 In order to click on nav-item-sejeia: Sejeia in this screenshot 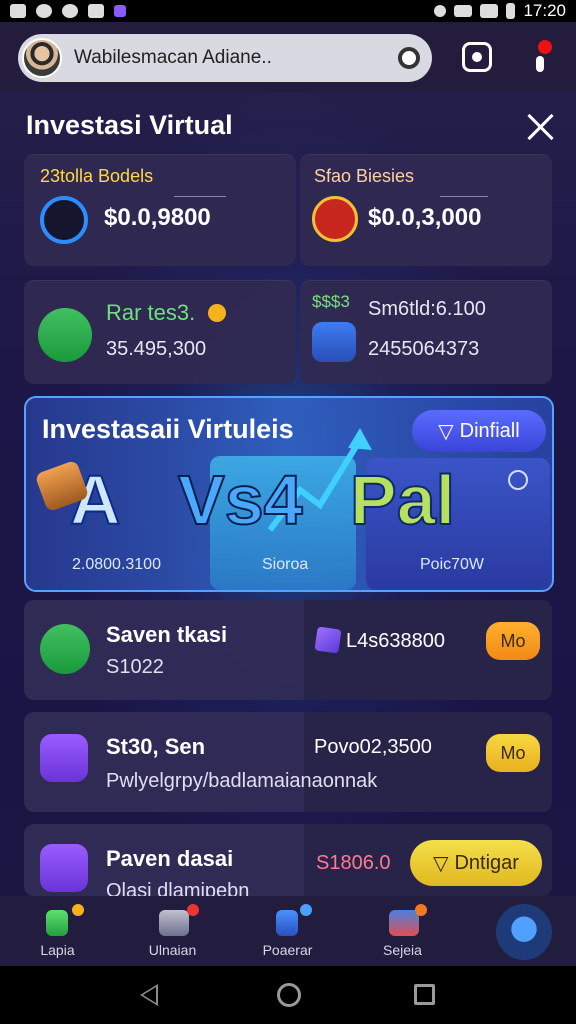, I will do `click(402, 931)`.